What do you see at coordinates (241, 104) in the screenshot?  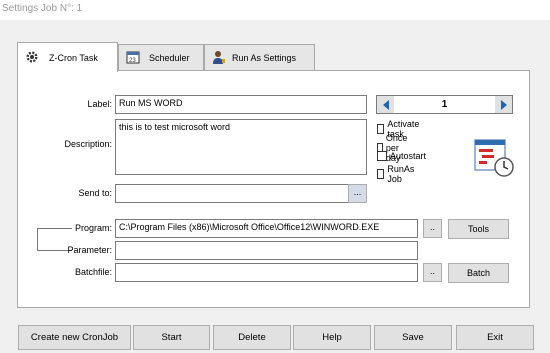 I see `label-field: Run MS WORD` at bounding box center [241, 104].